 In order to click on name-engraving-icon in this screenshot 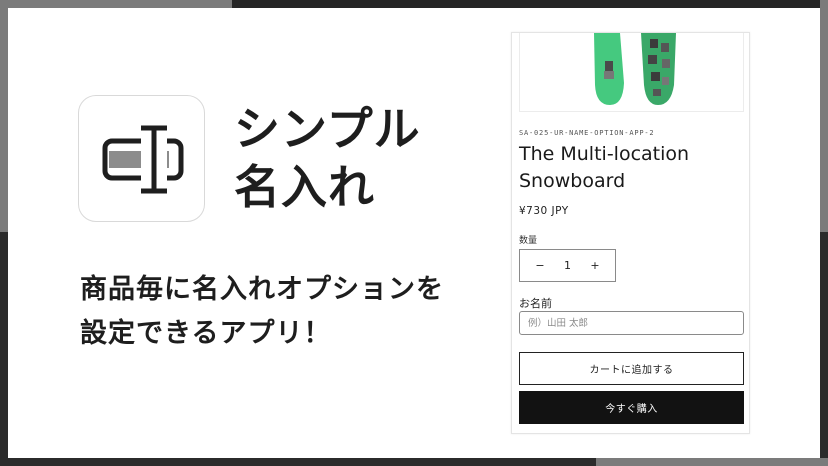, I will do `click(143, 159)`.